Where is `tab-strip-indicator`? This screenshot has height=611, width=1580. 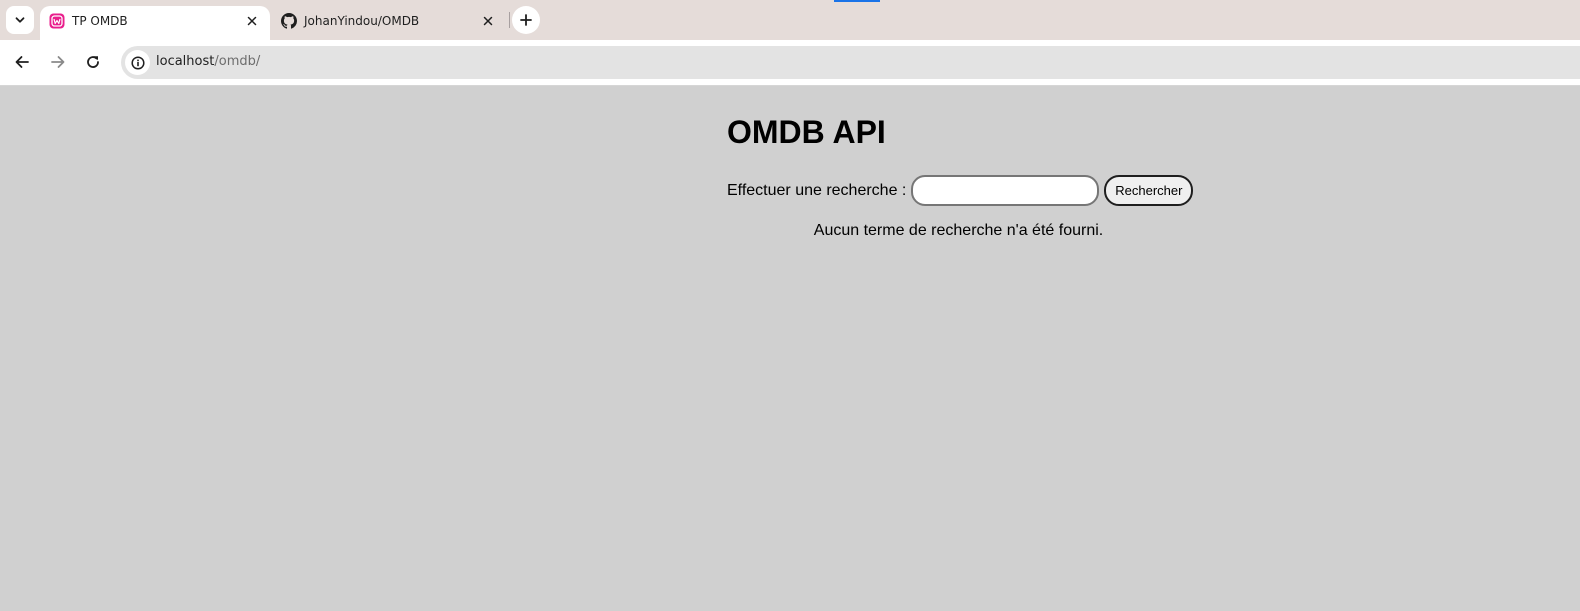 tab-strip-indicator is located at coordinates (857, 1).